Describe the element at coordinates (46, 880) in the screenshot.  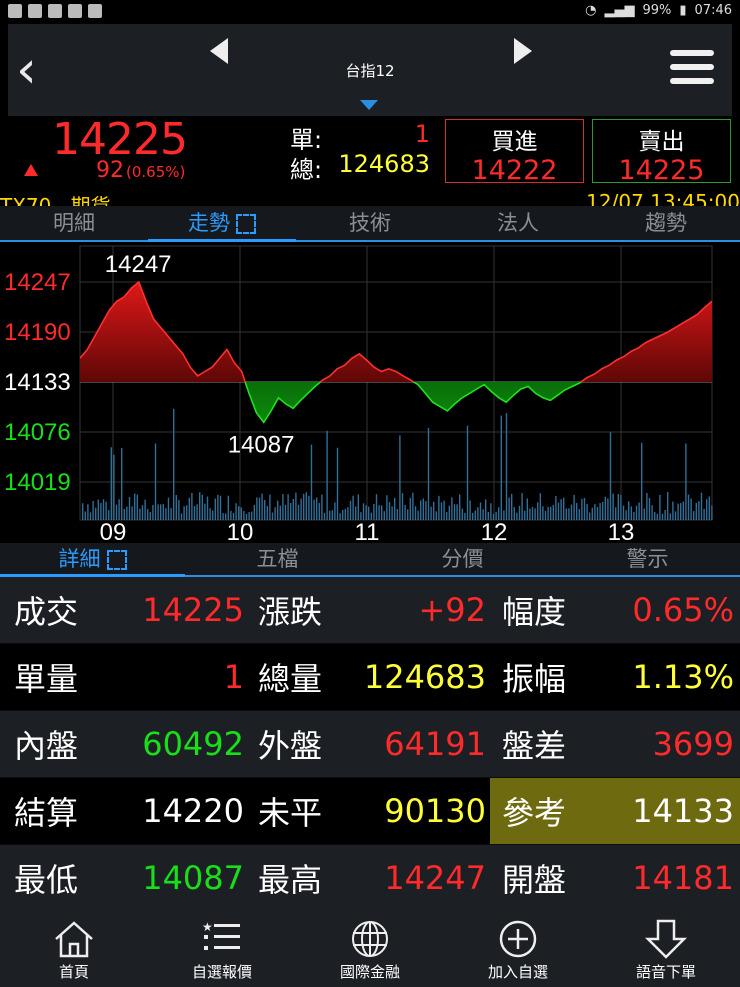
I see `grid-label: 最低` at that location.